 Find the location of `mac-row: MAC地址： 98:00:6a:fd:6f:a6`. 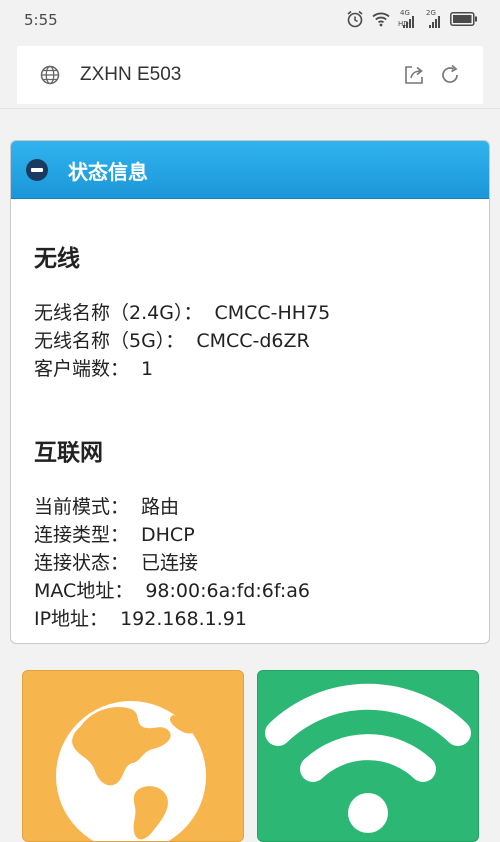

mac-row: MAC地址： 98:00:6a:fd:6f:a6 is located at coordinates (172, 589).